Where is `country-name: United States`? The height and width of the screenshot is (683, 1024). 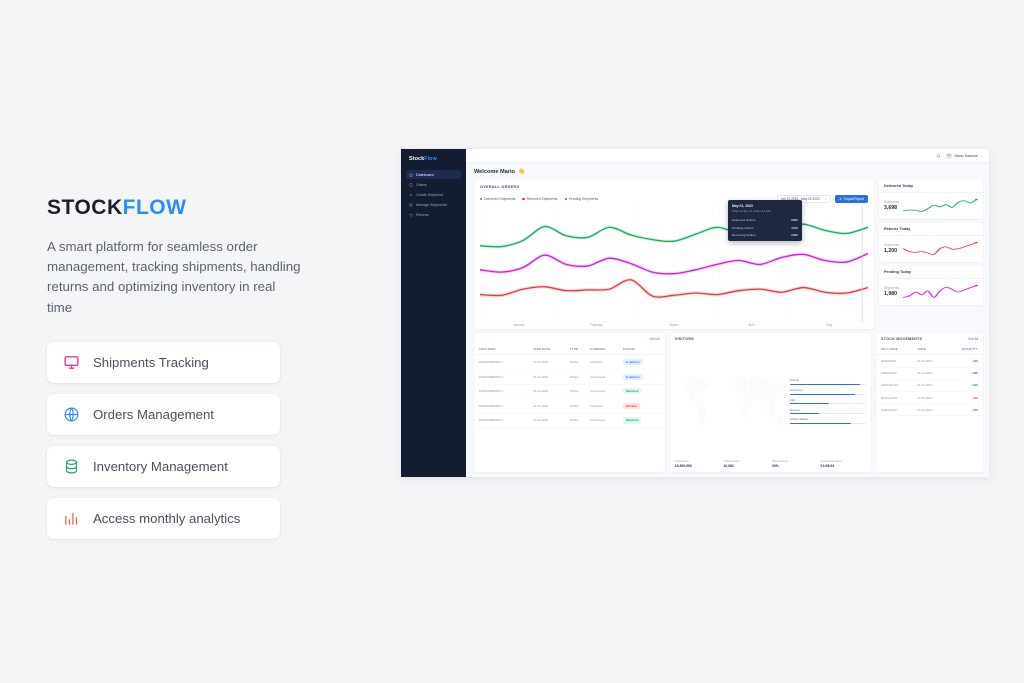 country-name: United States is located at coordinates (799, 419).